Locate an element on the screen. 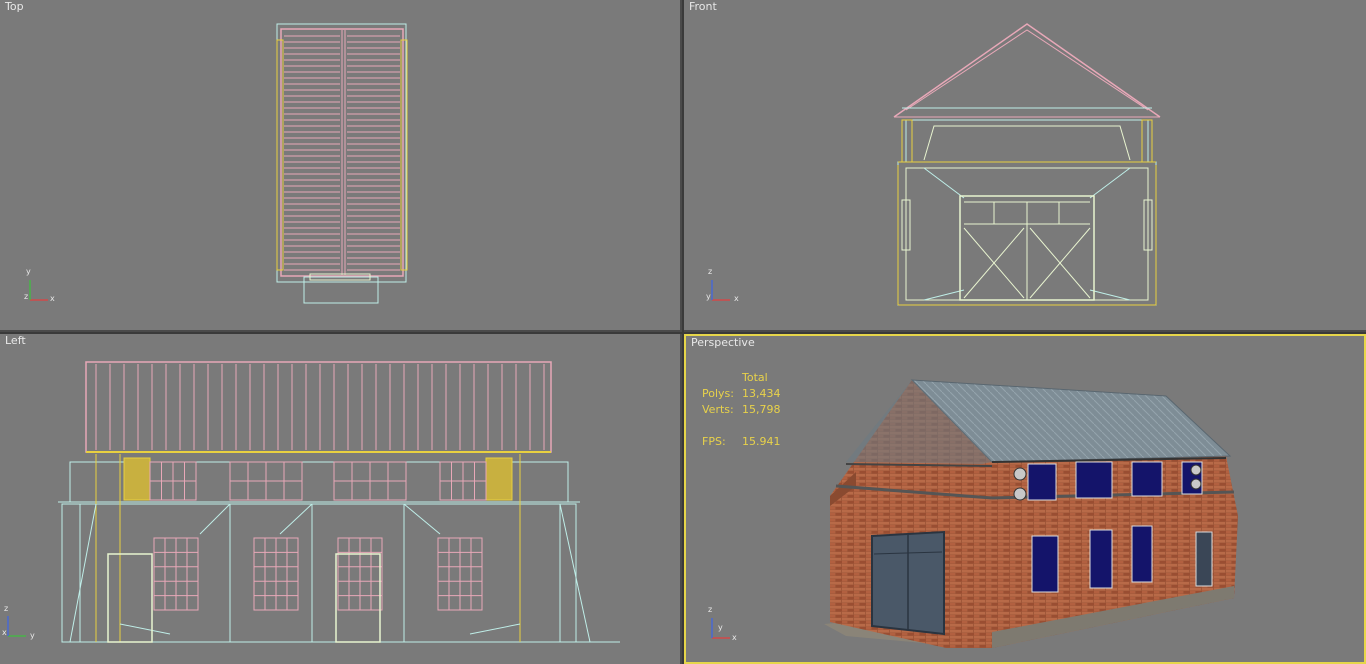 This screenshot has height=664, width=1366. top-wireframe: x y z is located at coordinates (216, 163).